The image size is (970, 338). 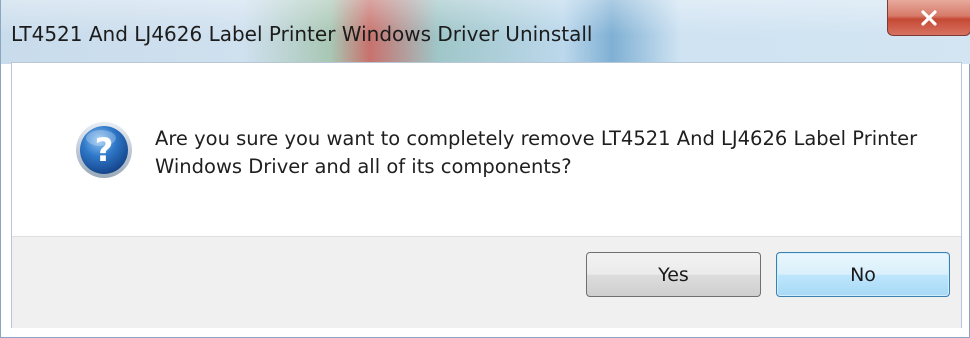 I want to click on question-icon: ?, so click(x=104, y=150).